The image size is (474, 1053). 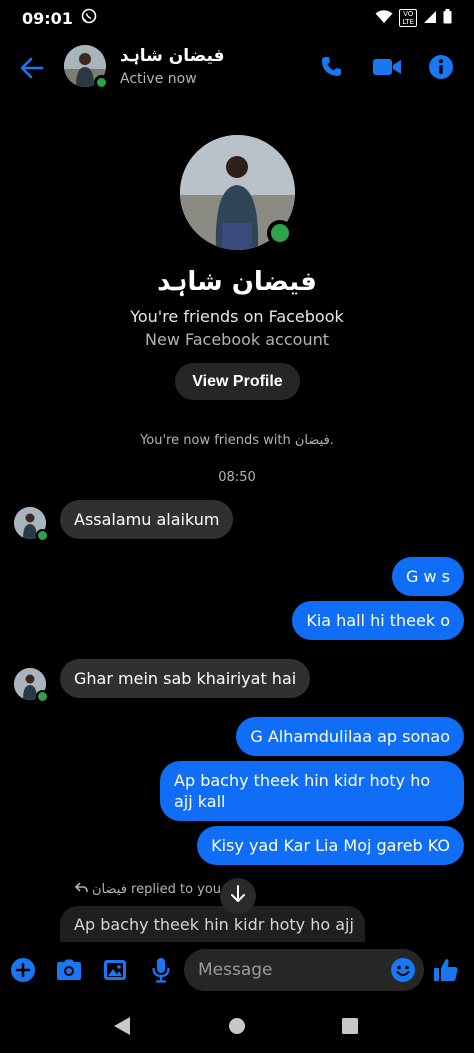 What do you see at coordinates (447, 18) in the screenshot?
I see `battery-icon` at bounding box center [447, 18].